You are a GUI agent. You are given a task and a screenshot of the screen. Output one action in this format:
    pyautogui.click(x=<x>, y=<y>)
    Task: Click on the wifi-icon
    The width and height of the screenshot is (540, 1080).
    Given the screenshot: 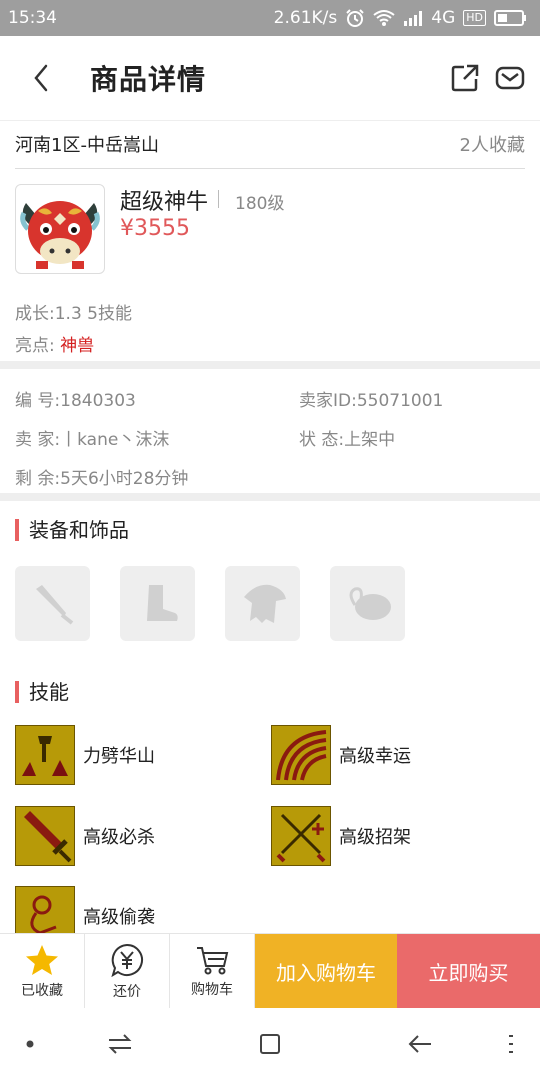 What is the action you would take?
    pyautogui.click(x=384, y=18)
    